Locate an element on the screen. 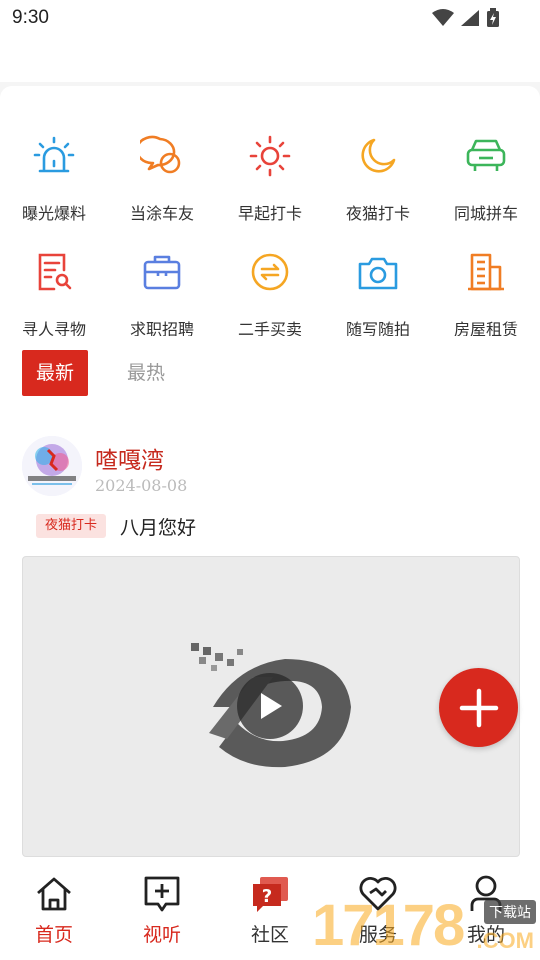 This screenshot has height=960, width=540. service-item-second-hand: 二手买卖 is located at coordinates (270, 290).